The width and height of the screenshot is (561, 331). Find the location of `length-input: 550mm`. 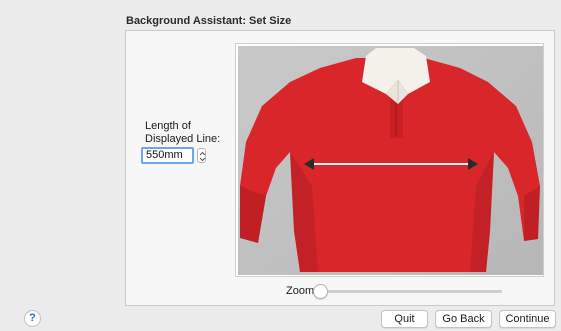

length-input: 550mm is located at coordinates (167, 155).